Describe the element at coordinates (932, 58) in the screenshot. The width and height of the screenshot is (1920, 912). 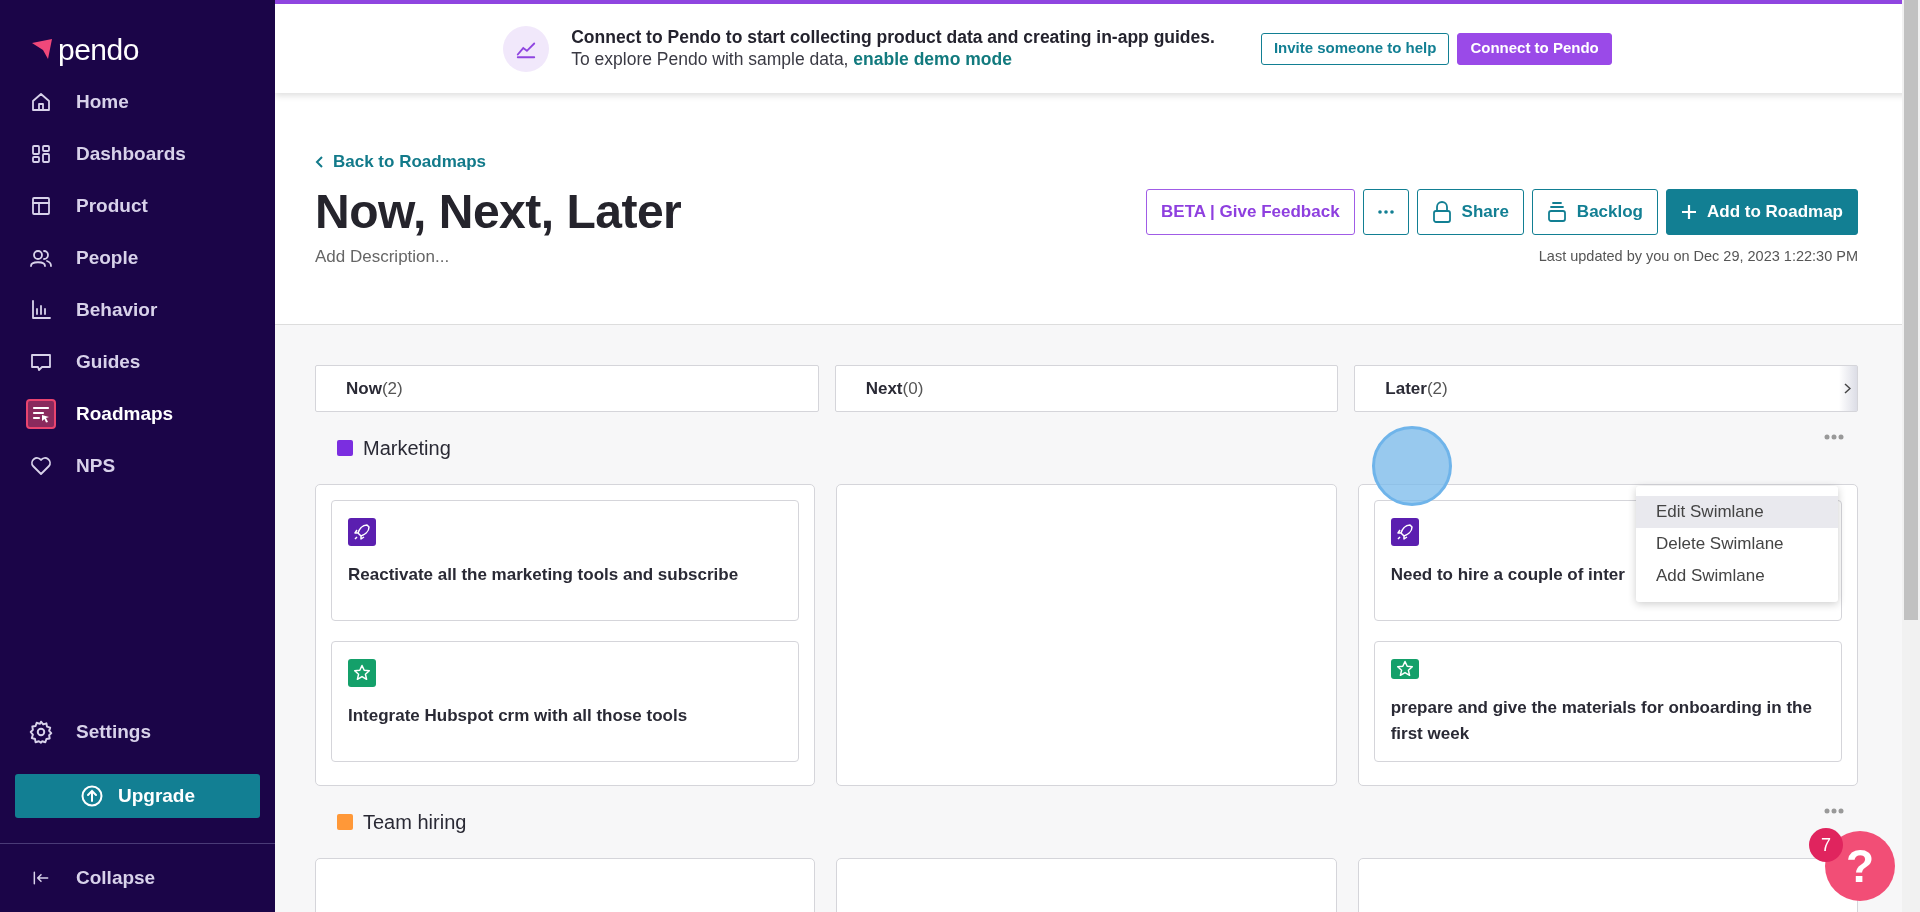
I see `demo-mode-link: enable demo mode` at that location.